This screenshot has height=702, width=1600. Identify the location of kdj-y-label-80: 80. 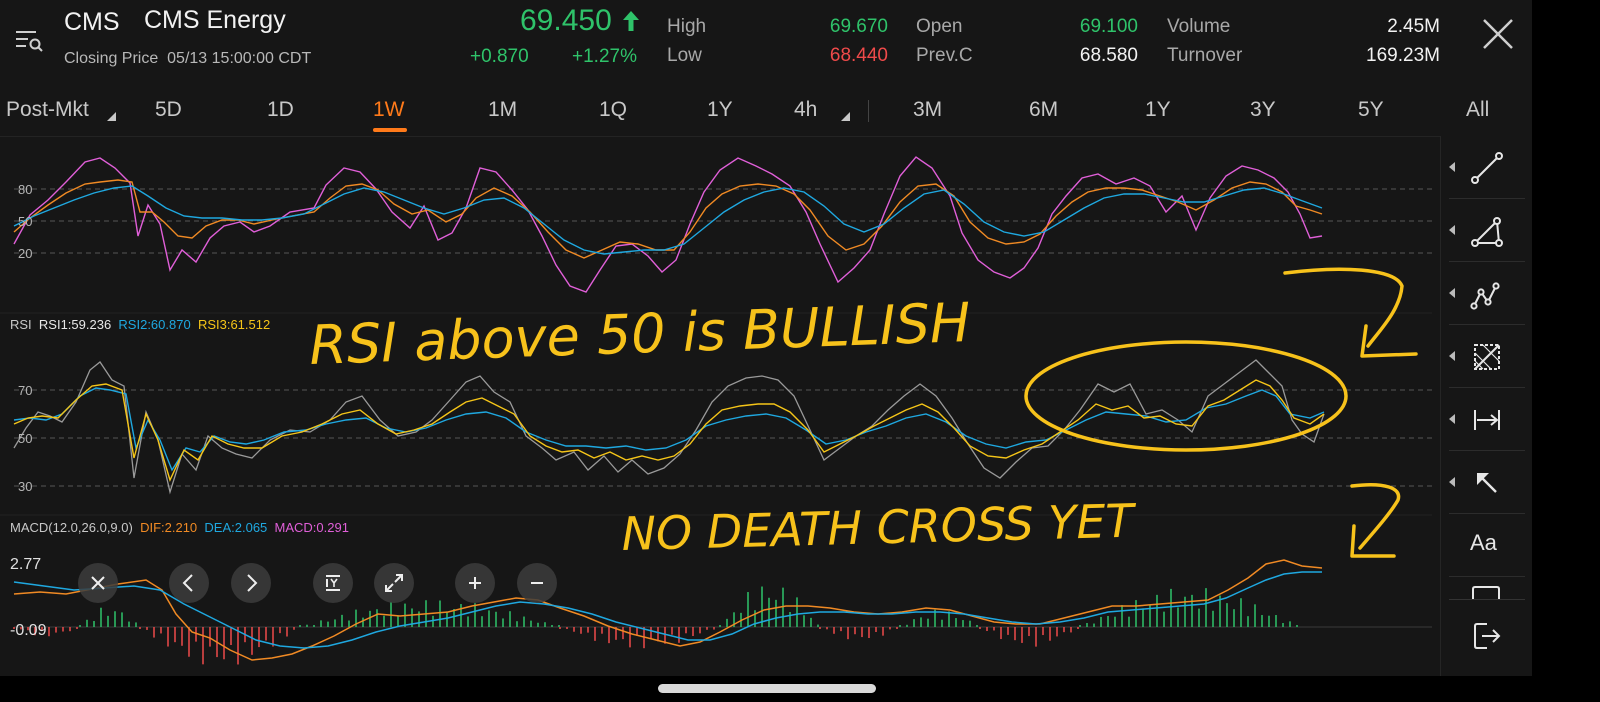
(25, 189).